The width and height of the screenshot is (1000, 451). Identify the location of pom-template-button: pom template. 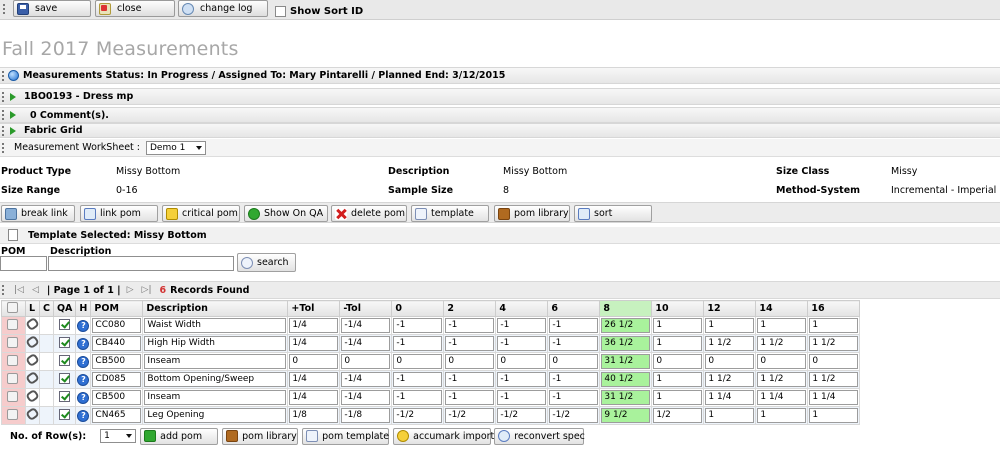
(345, 436).